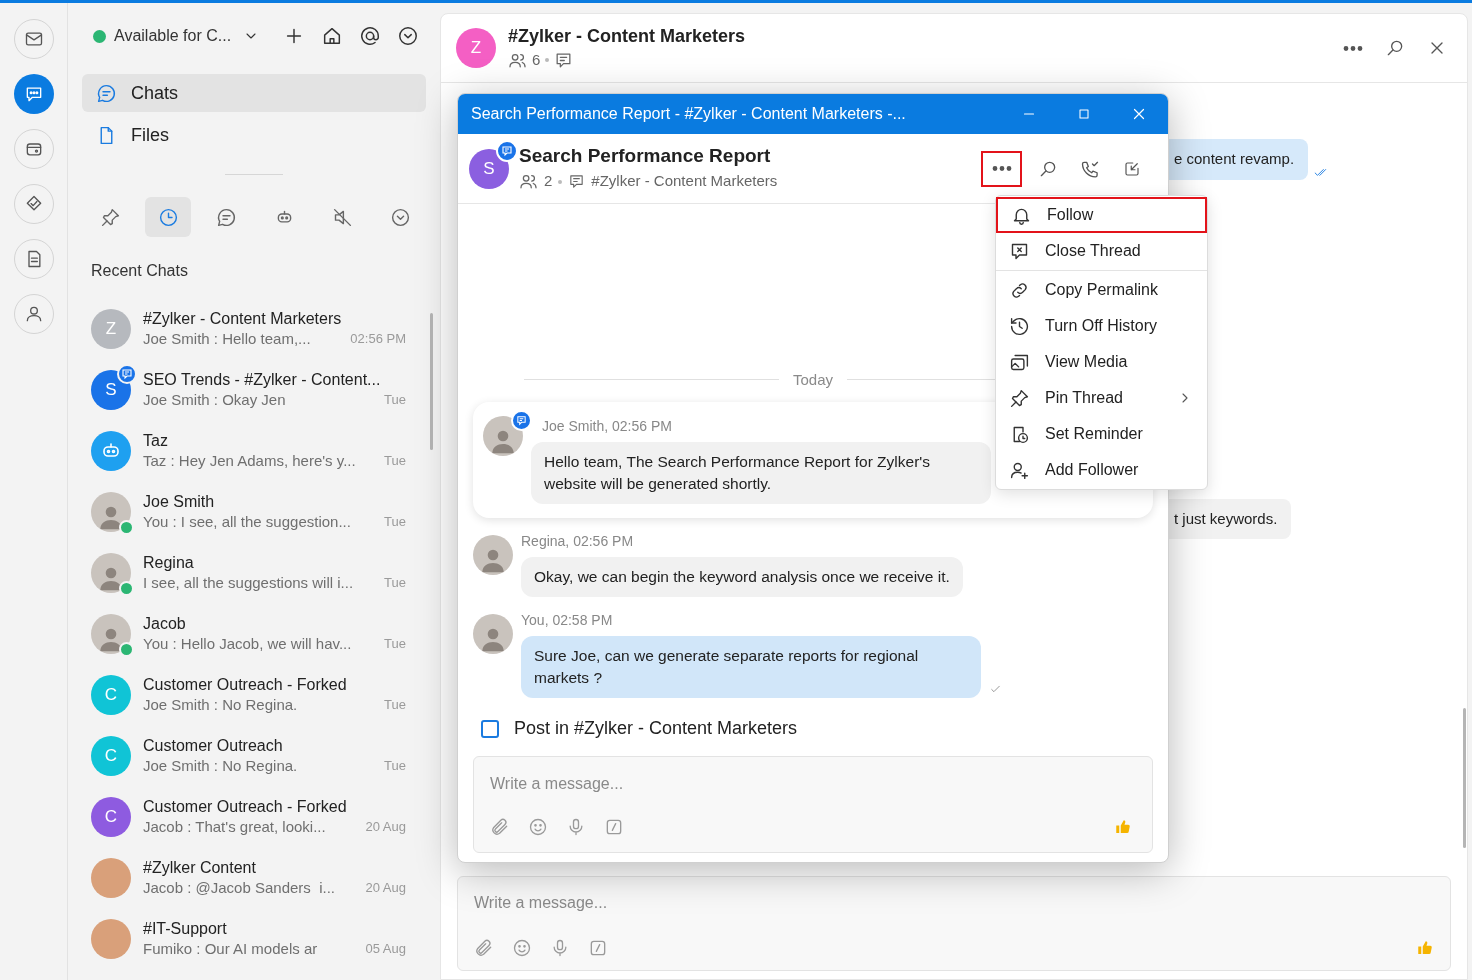  I want to click on chat-preview: Joe Smith : Okay Jen, so click(214, 399).